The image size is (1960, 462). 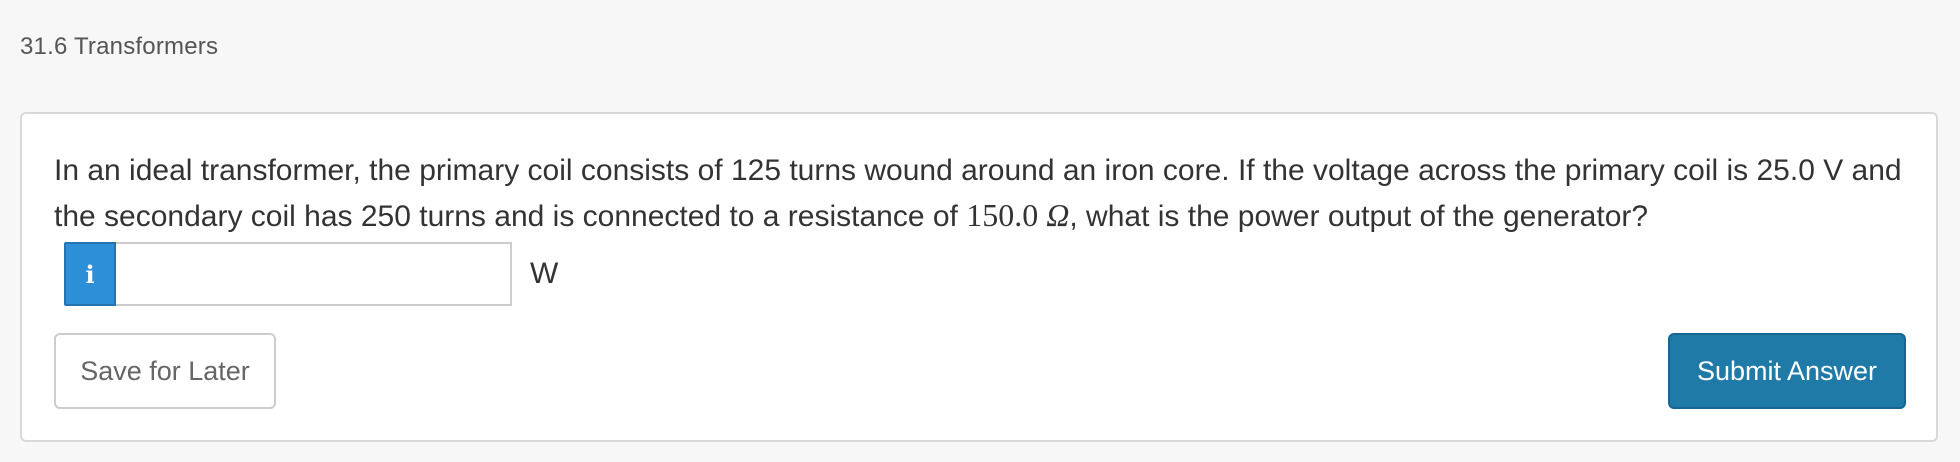 I want to click on info-glyph: i, so click(x=90, y=274).